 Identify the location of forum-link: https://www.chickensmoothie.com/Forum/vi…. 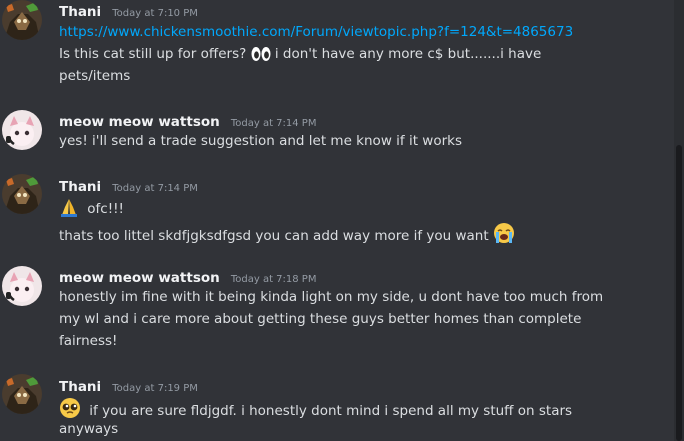
(316, 32).